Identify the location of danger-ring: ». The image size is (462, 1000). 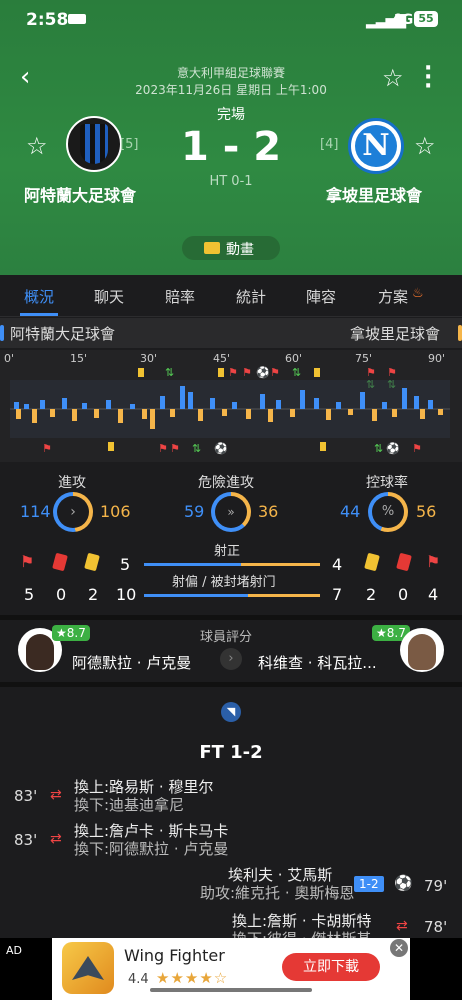
(231, 512).